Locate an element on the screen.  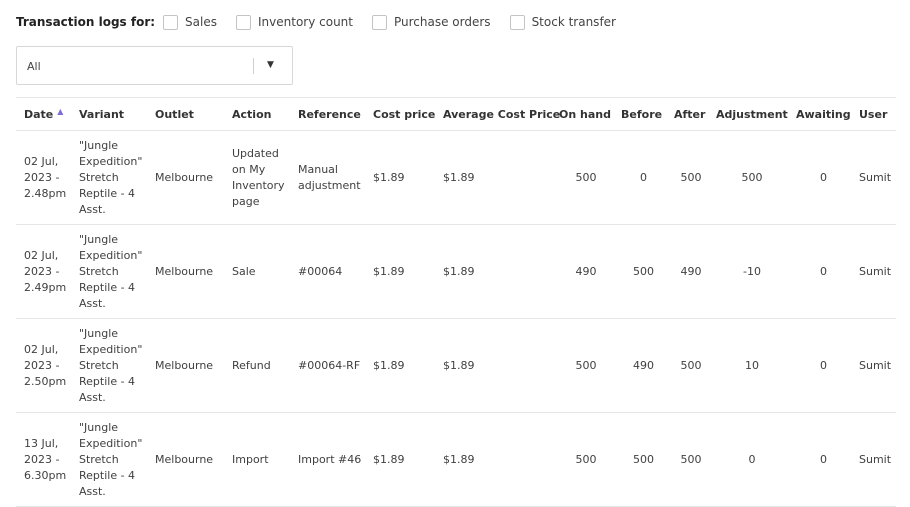
outlet-select: All ▼ is located at coordinates (154, 65).